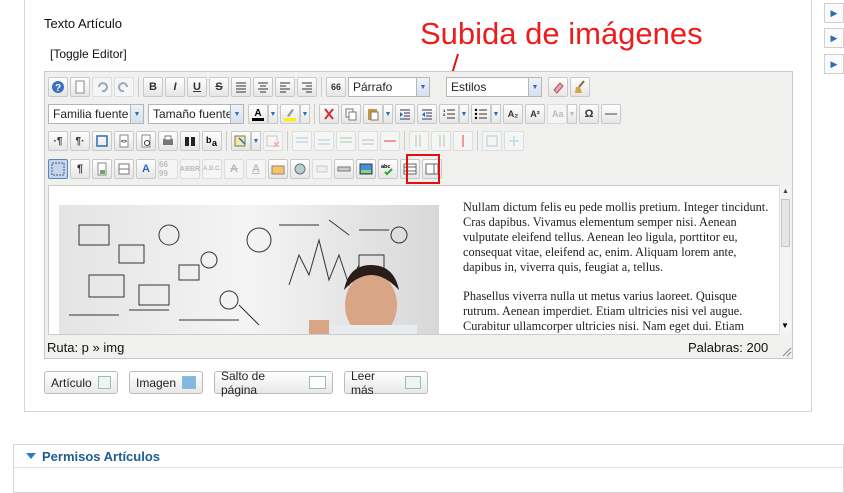 The width and height of the screenshot is (844, 493). I want to click on delete-col-icon, so click(463, 141).